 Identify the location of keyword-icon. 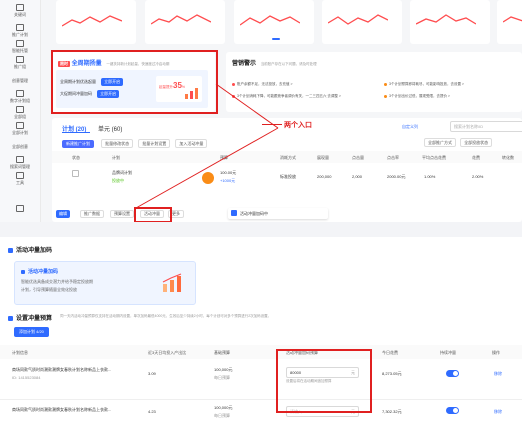
(20, 7).